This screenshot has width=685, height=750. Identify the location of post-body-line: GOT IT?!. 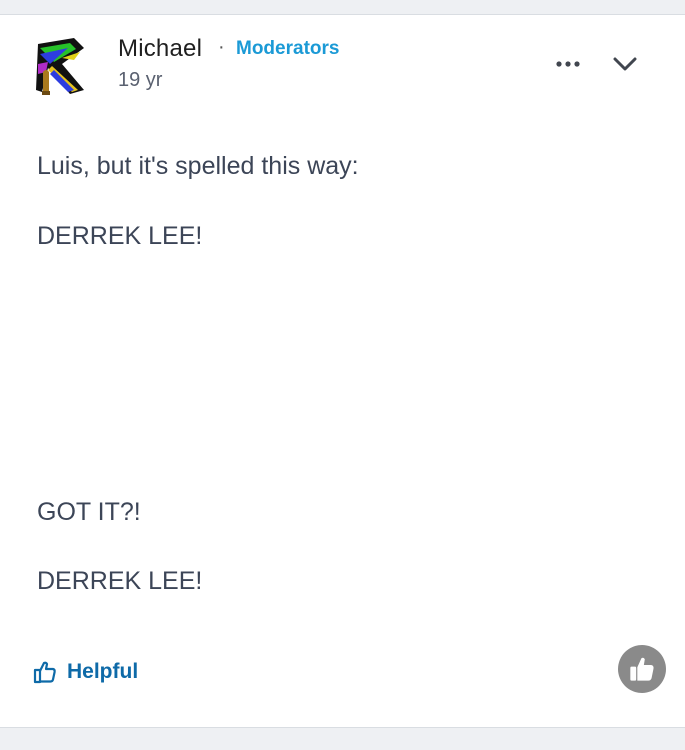
(89, 512).